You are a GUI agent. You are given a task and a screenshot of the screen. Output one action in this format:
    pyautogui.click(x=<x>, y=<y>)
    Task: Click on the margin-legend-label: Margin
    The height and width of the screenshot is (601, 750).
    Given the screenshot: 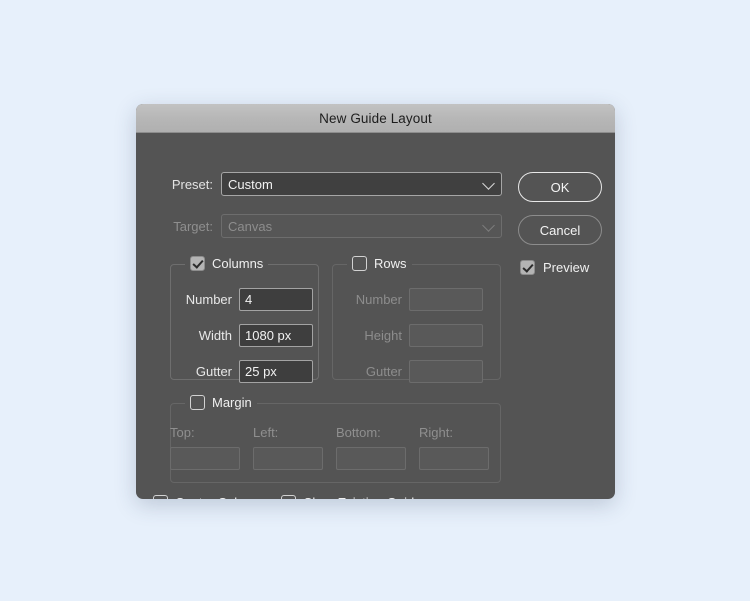 What is the action you would take?
    pyautogui.click(x=232, y=402)
    